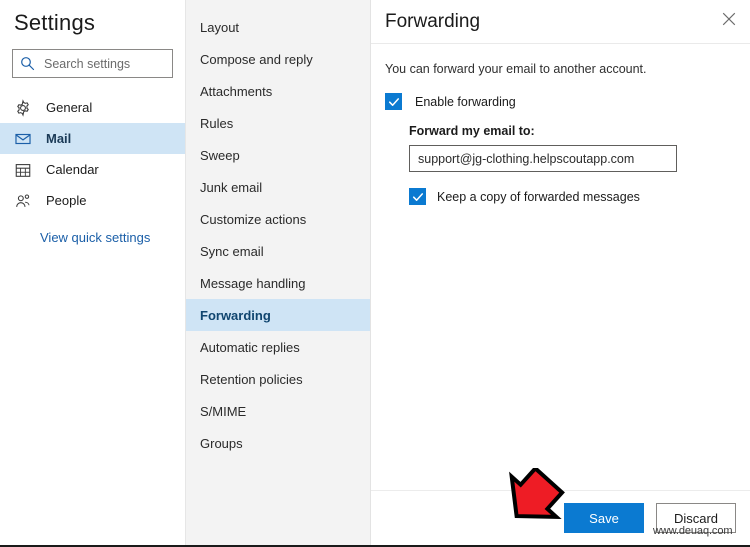 Image resolution: width=750 pixels, height=547 pixels. I want to click on subnav-item-sweep: Sweep, so click(278, 155).